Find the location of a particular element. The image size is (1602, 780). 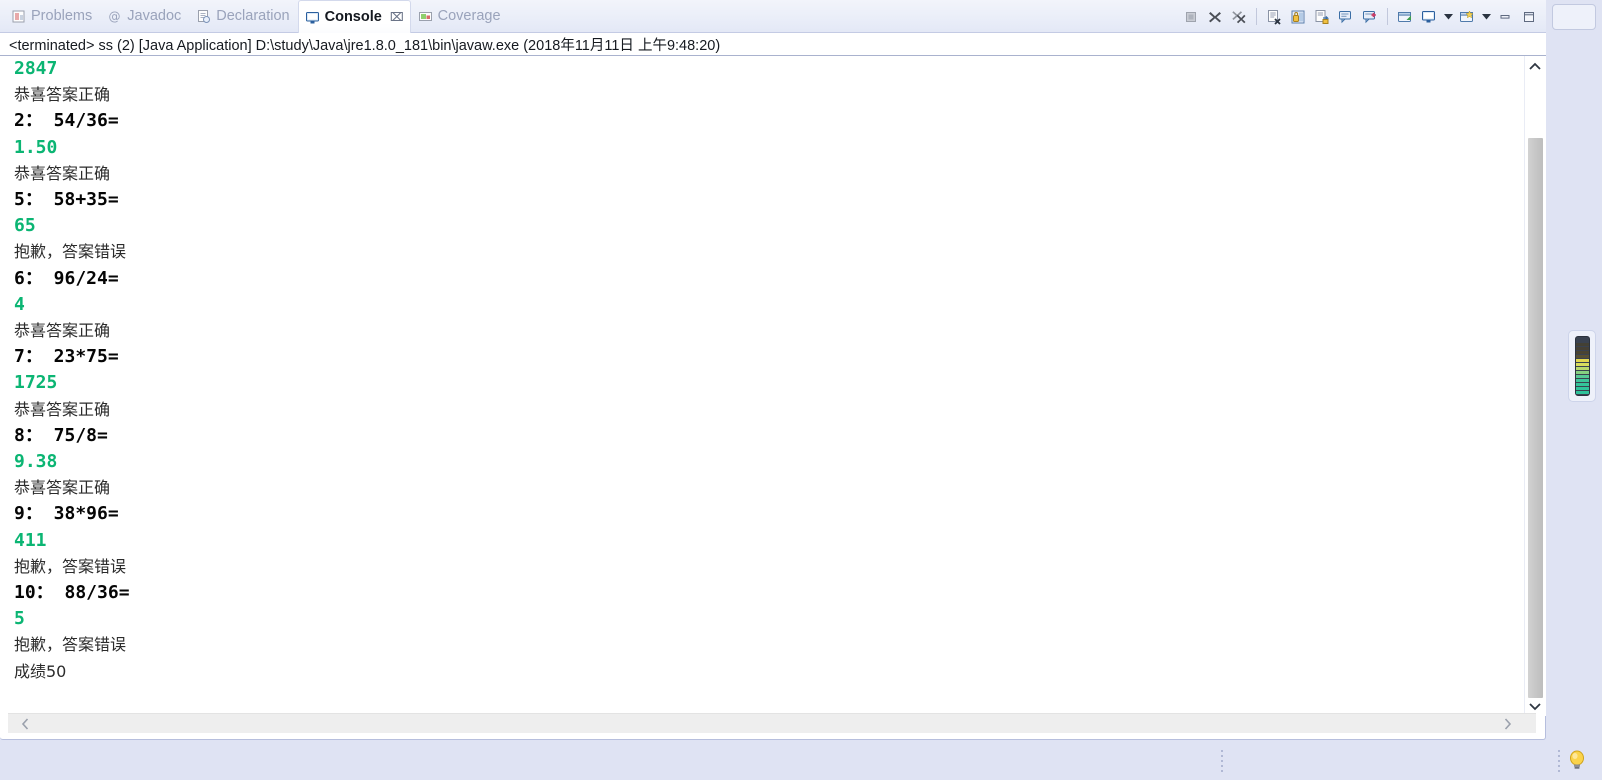

scrollbar-thumb is located at coordinates (1535, 418).